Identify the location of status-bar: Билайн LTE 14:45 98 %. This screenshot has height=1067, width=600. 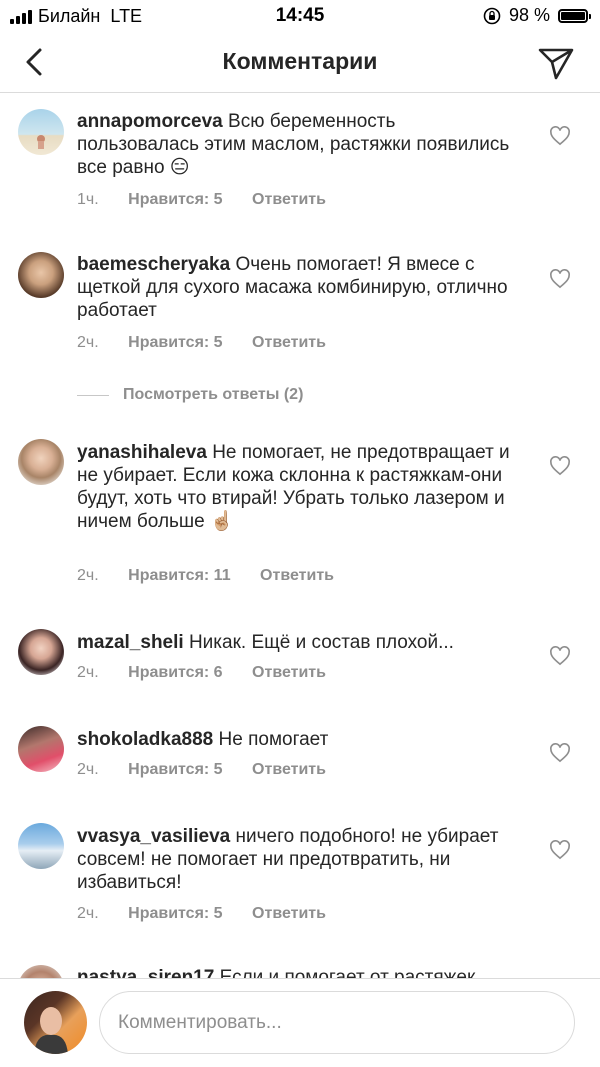
(300, 16).